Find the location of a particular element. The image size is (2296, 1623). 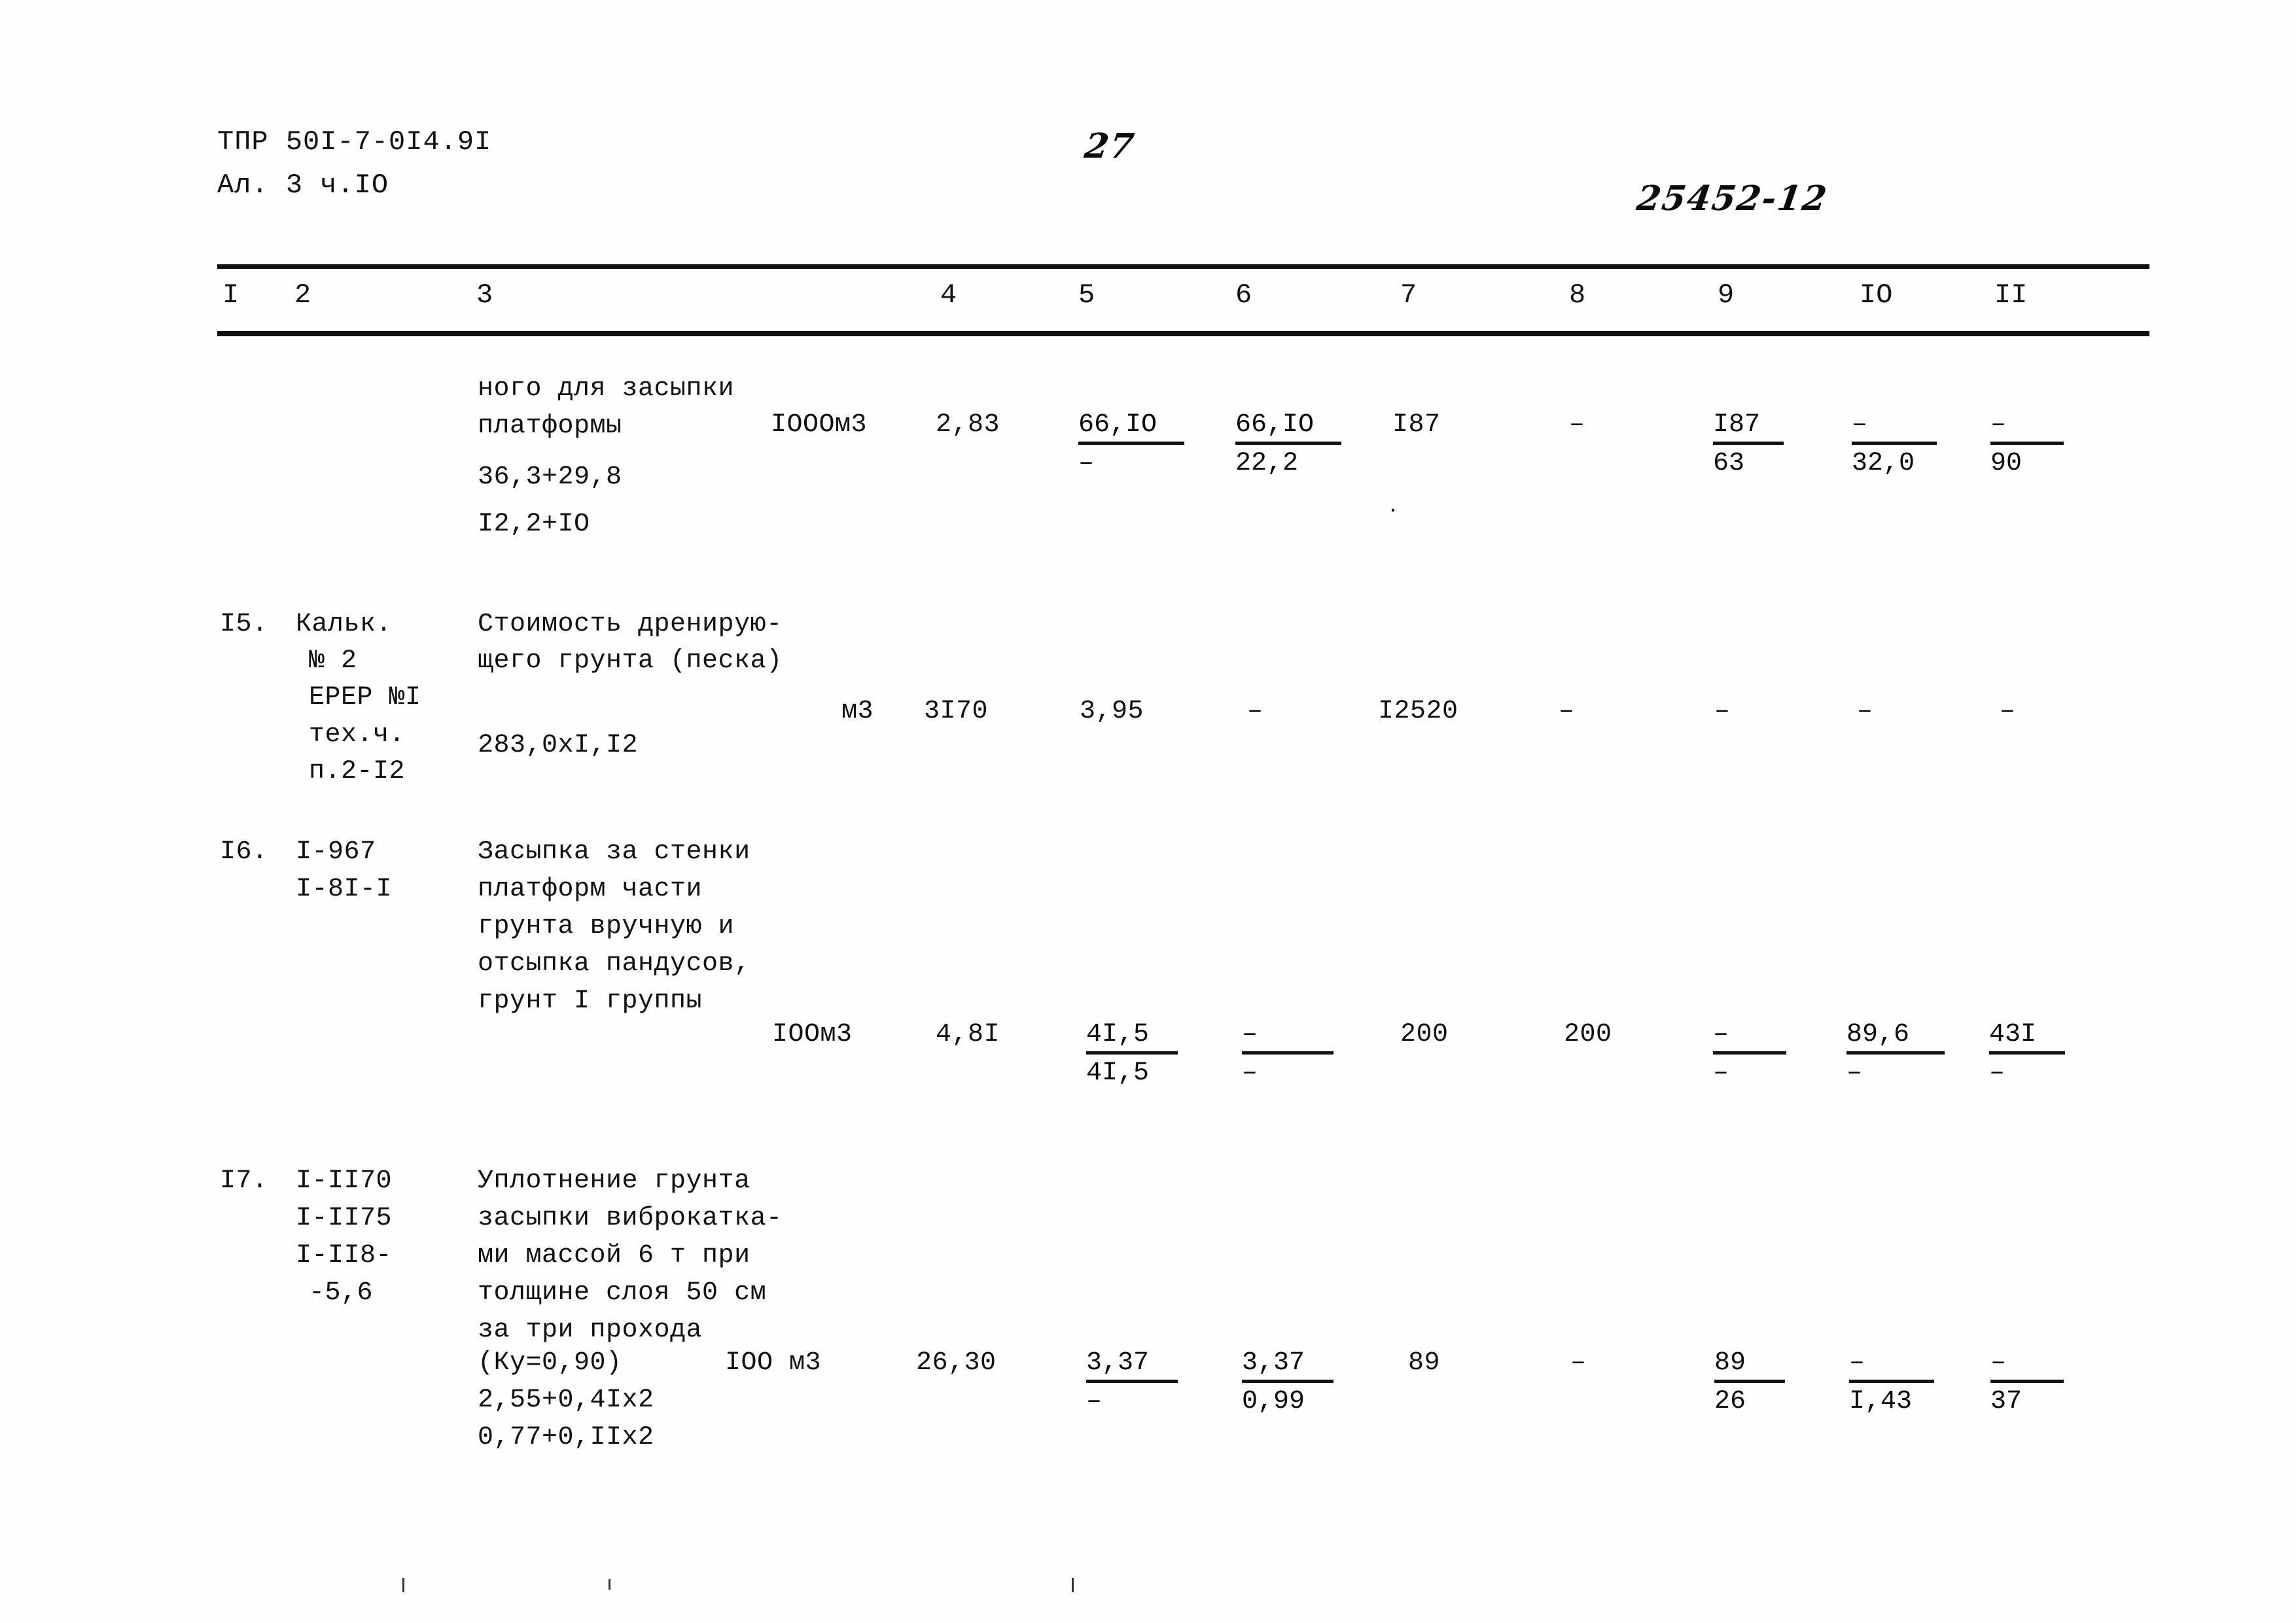

row15-description-line-1: Стоимость дренирую- is located at coordinates (631, 624).